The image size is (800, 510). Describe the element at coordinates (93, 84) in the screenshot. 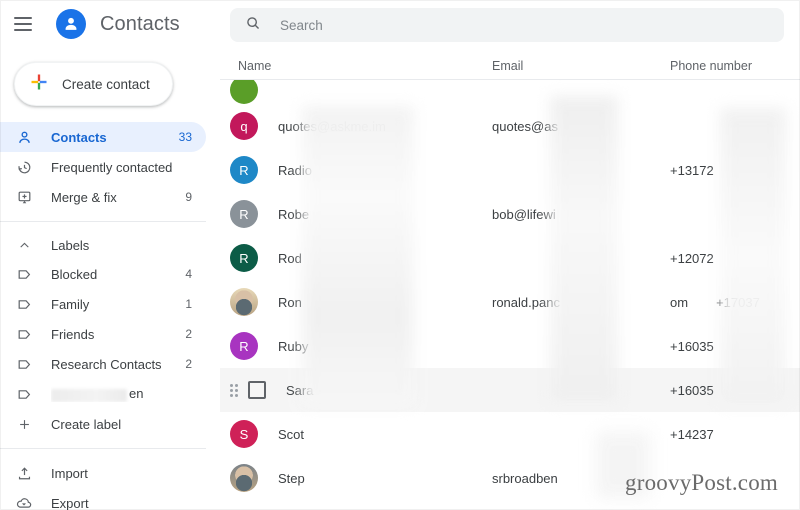

I see `create-contact-button: Create contact` at that location.